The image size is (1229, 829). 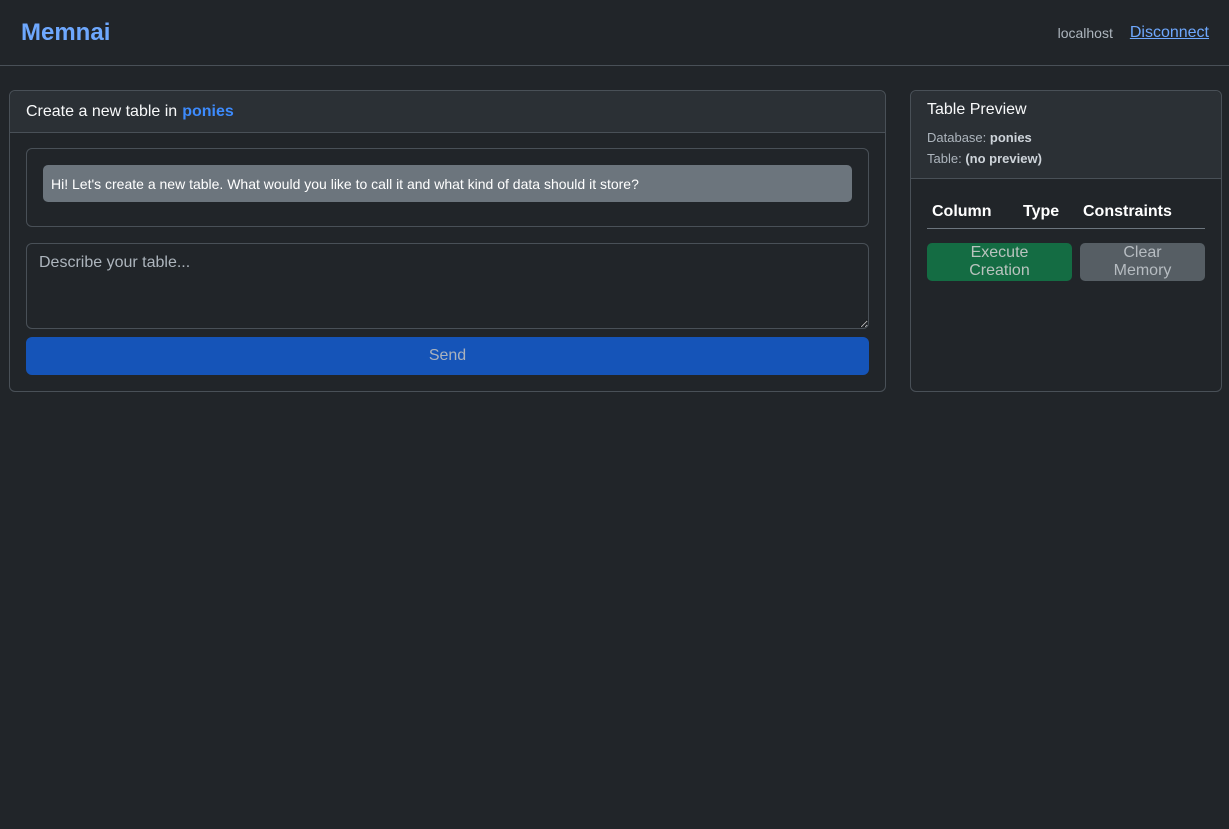 I want to click on schema-table: Column Type Constraints, so click(x=1066, y=213).